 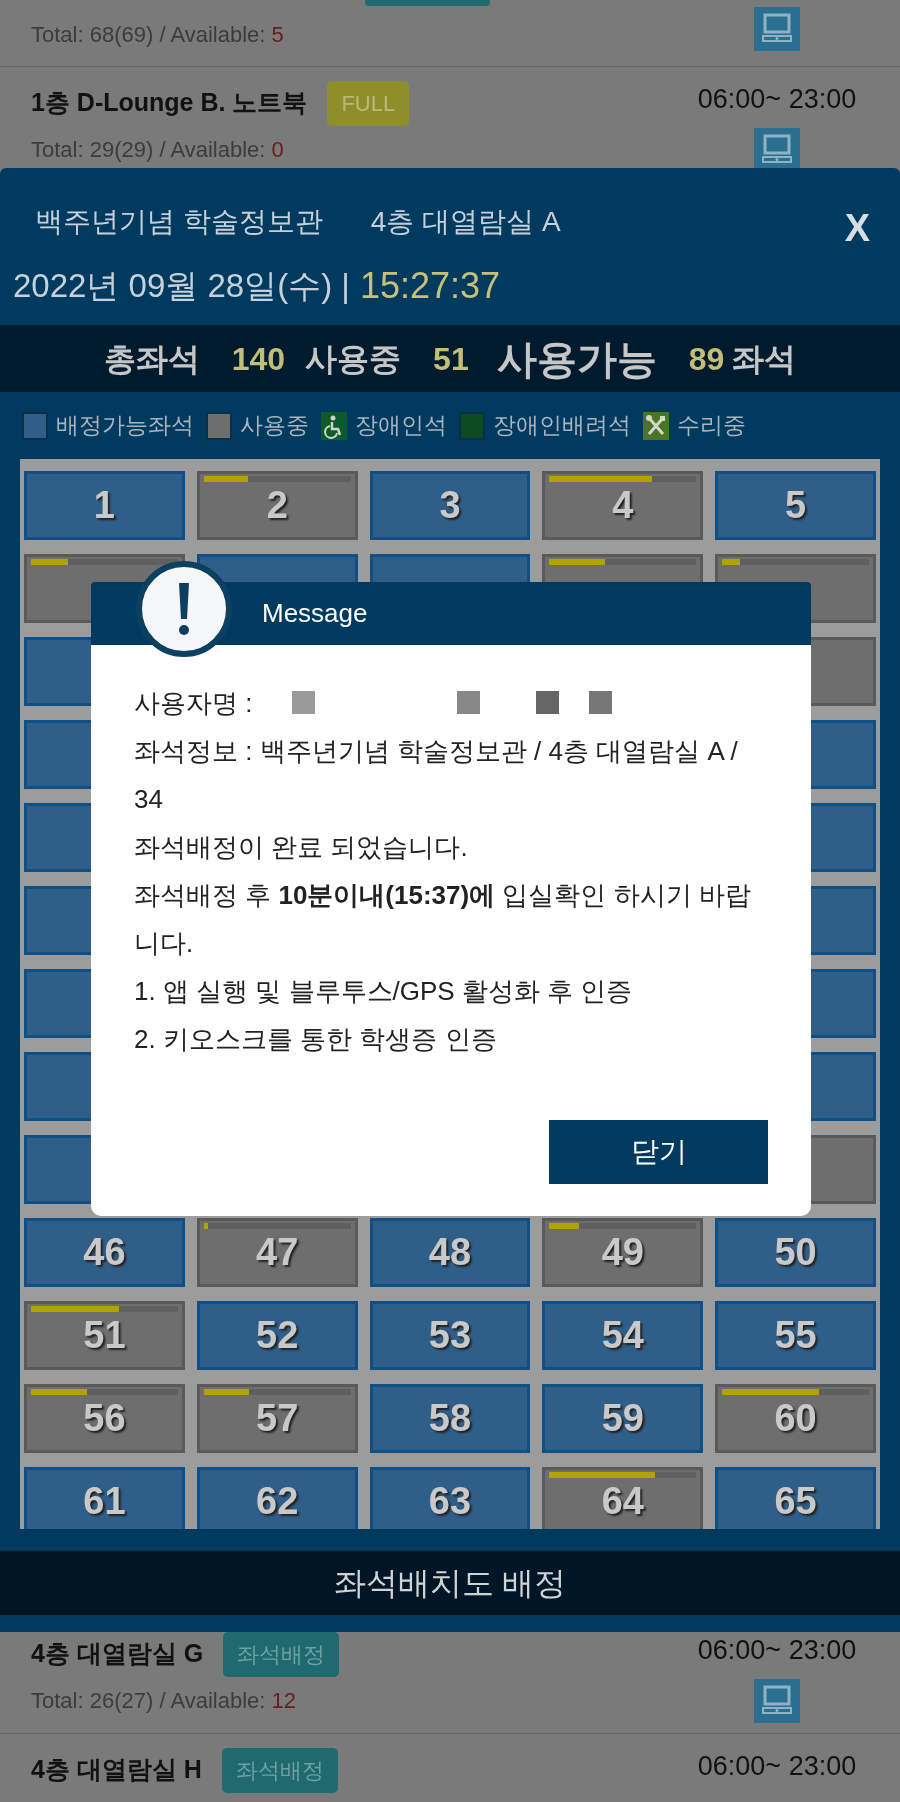 I want to click on legend-label: 수리중, so click(x=711, y=426).